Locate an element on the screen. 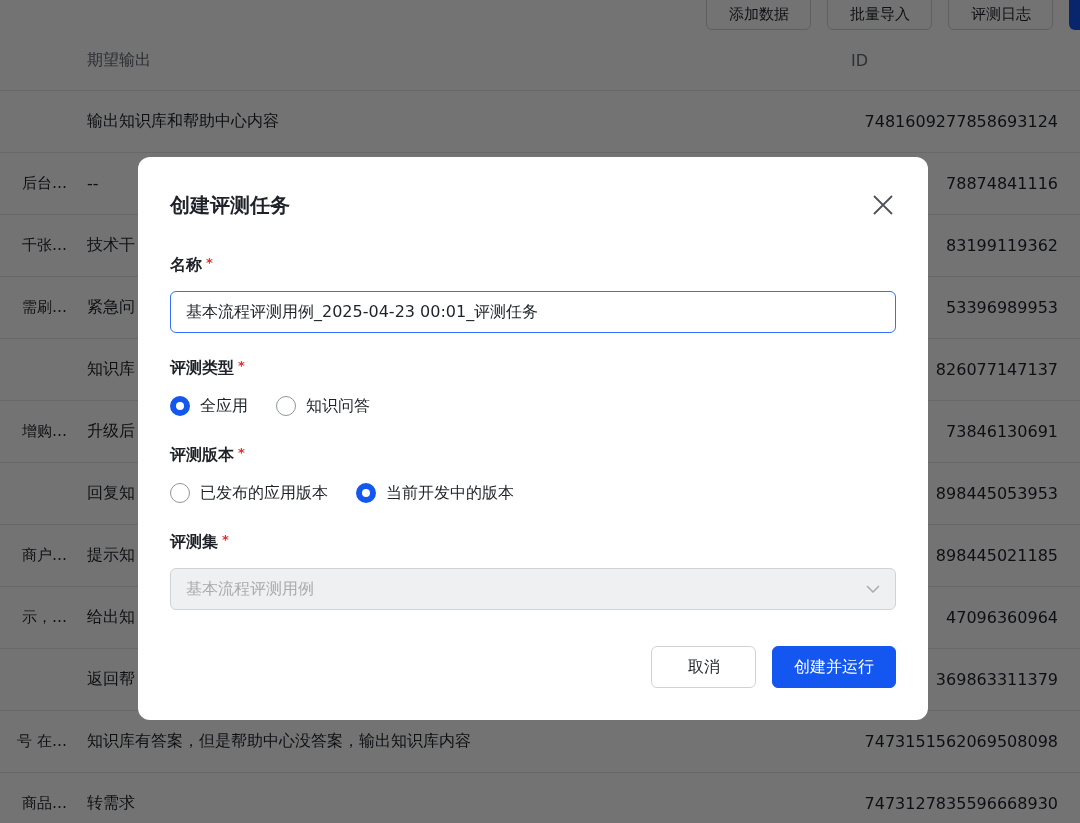  create-and-run-button: 创建并运行 is located at coordinates (834, 667).